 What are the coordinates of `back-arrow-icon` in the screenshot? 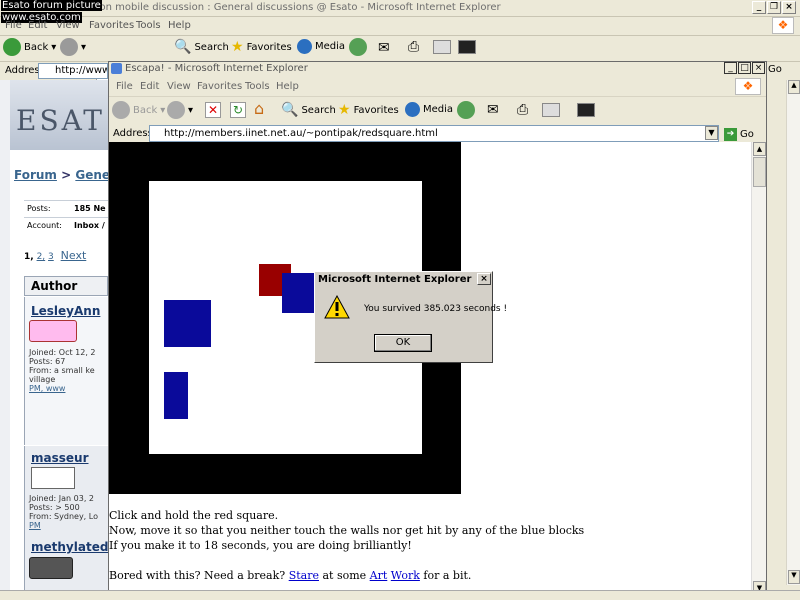 It's located at (121, 110).